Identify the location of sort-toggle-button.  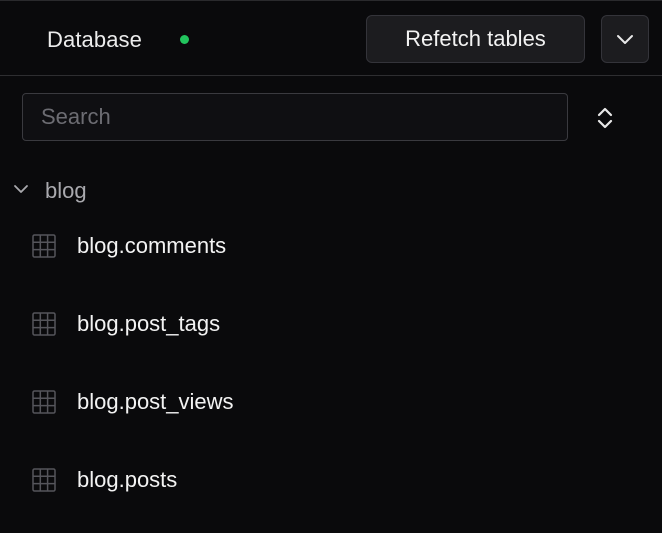
(605, 118).